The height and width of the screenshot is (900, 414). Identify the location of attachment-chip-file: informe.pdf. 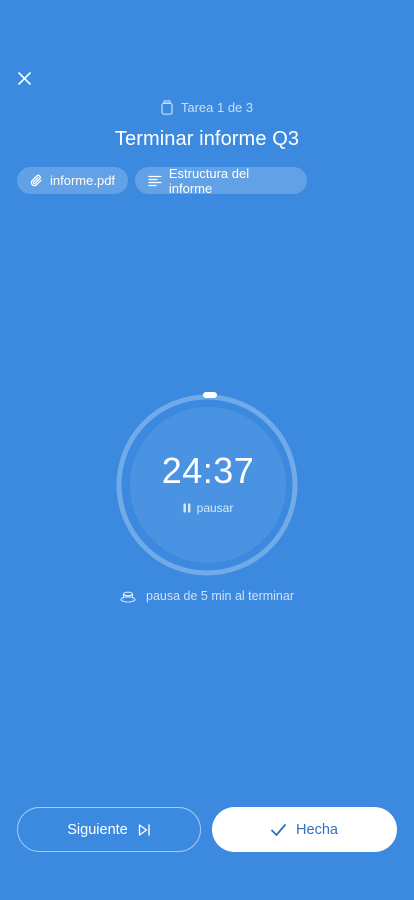
(72, 180).